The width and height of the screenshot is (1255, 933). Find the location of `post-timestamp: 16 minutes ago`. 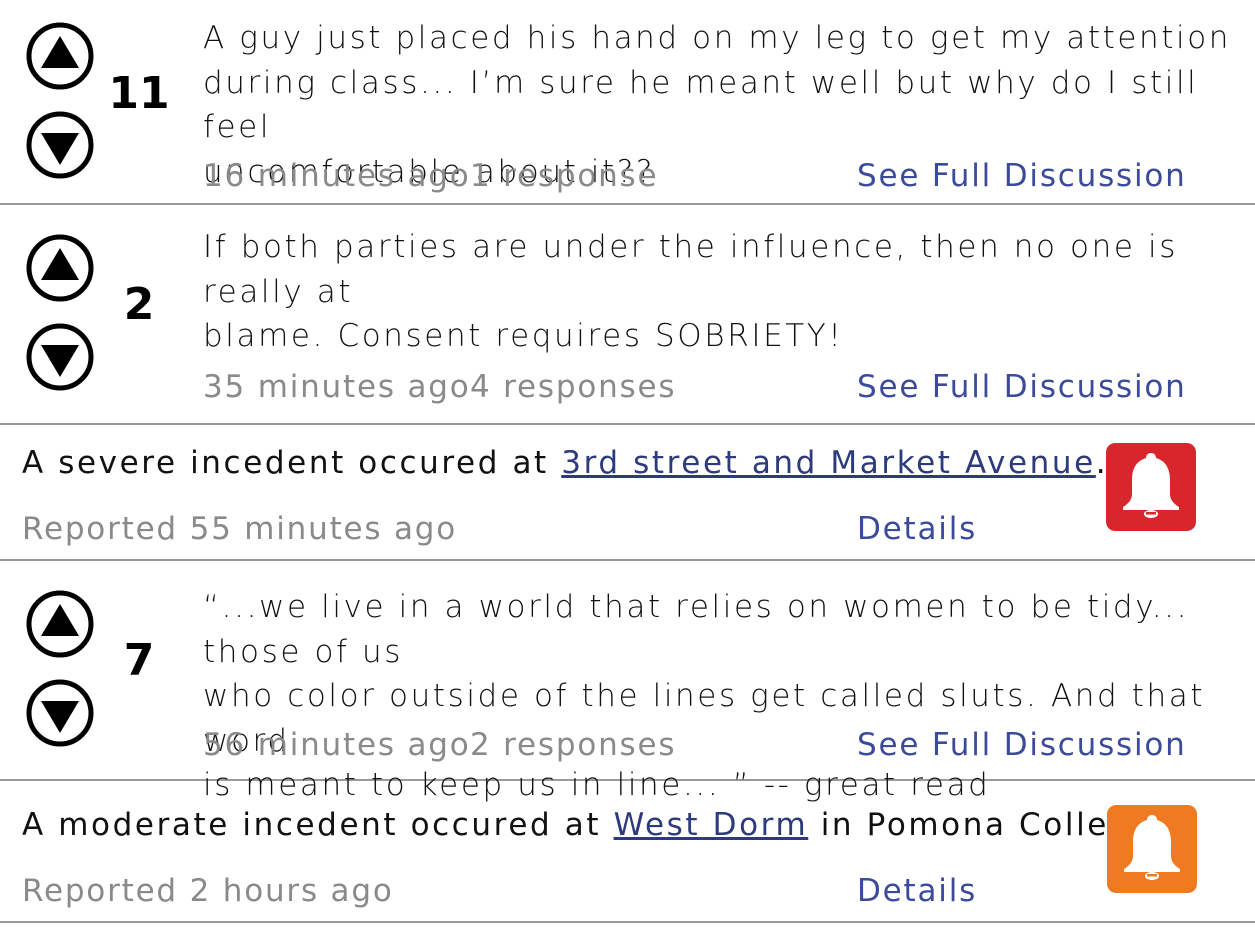

post-timestamp: 16 minutes ago is located at coordinates (337, 176).